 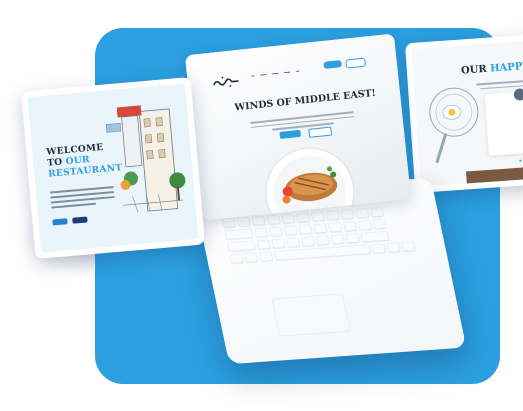 I want to click on food-photo-strip, so click(x=494, y=175).